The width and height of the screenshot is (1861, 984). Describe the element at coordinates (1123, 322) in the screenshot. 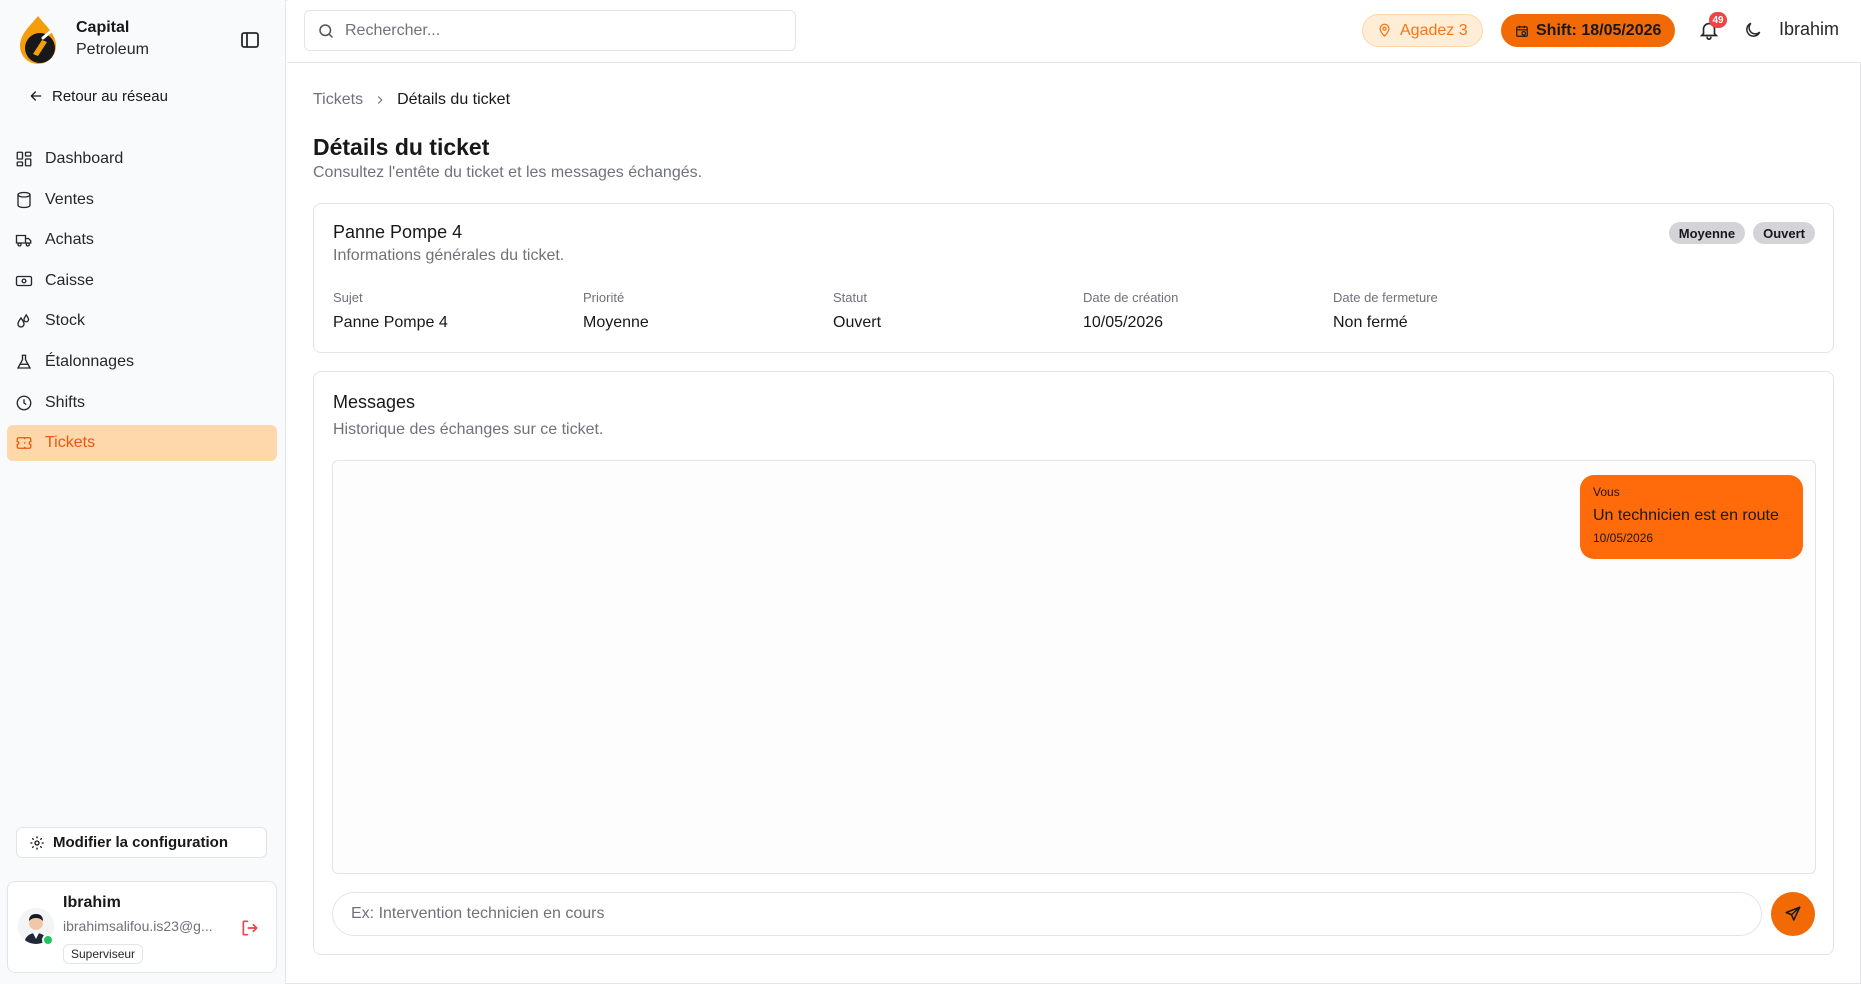

I see `field-value: 10/05/2026` at that location.